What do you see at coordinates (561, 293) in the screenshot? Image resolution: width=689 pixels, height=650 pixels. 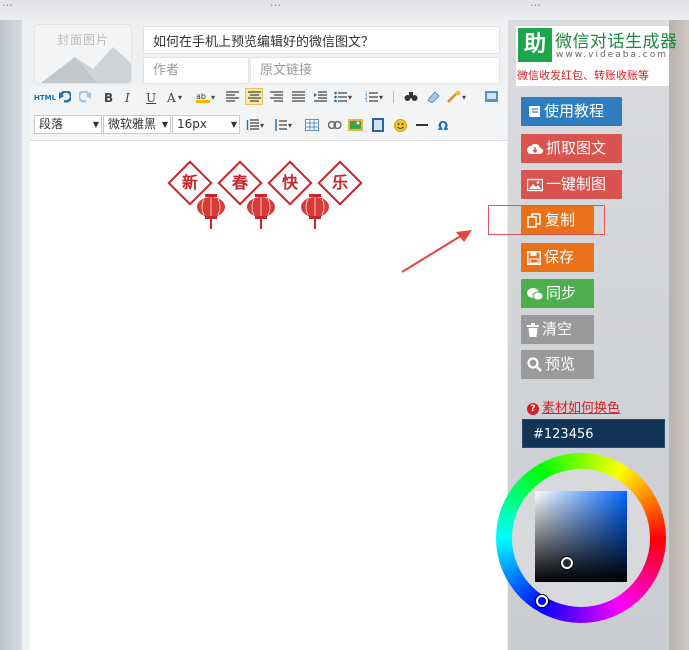 I see `sync-button-label: 同步` at bounding box center [561, 293].